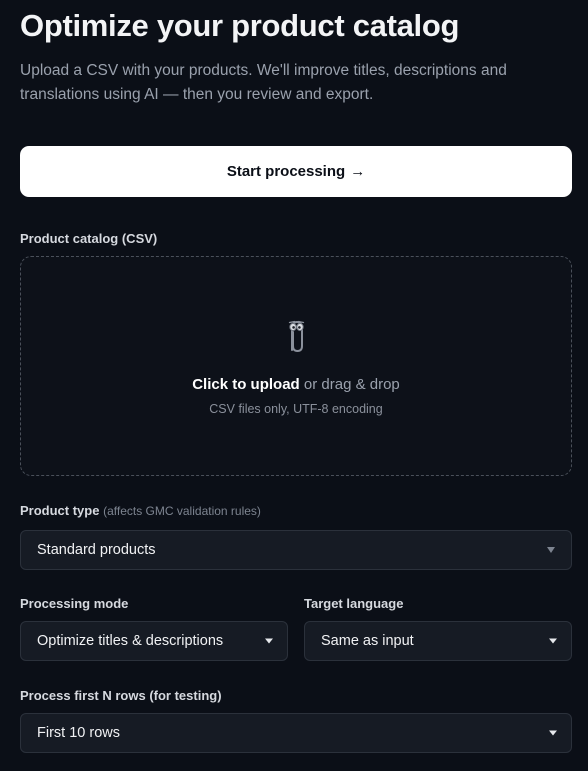 This screenshot has height=771, width=588. What do you see at coordinates (246, 384) in the screenshot?
I see `click-to-upload-link: Click to upload` at bounding box center [246, 384].